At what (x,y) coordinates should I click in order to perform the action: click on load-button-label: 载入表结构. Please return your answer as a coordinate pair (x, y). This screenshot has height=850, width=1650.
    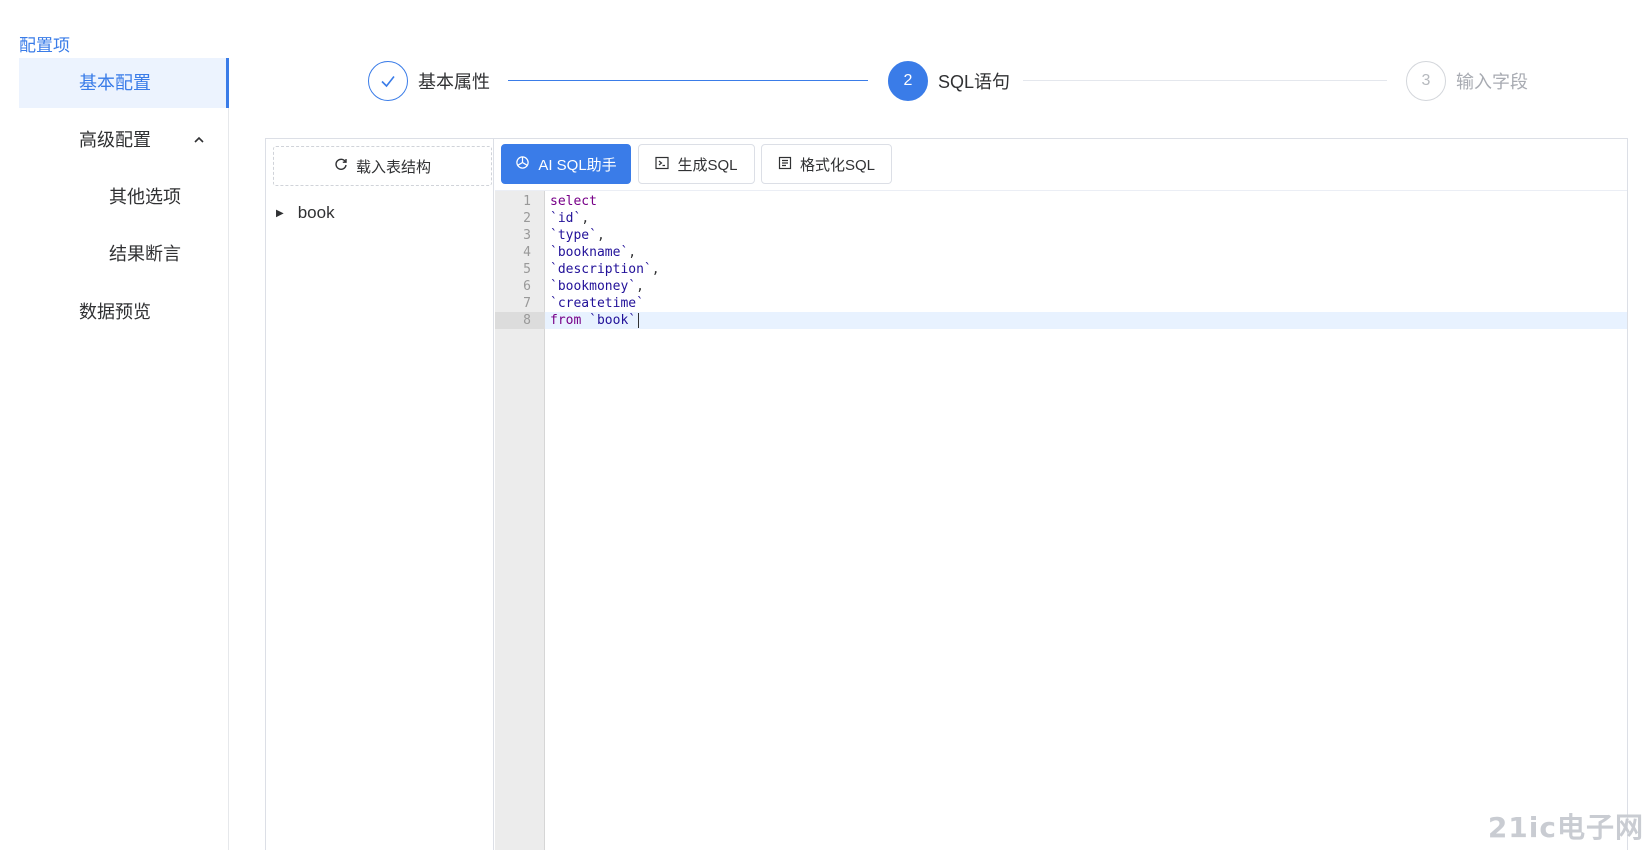
    Looking at the image, I should click on (393, 167).